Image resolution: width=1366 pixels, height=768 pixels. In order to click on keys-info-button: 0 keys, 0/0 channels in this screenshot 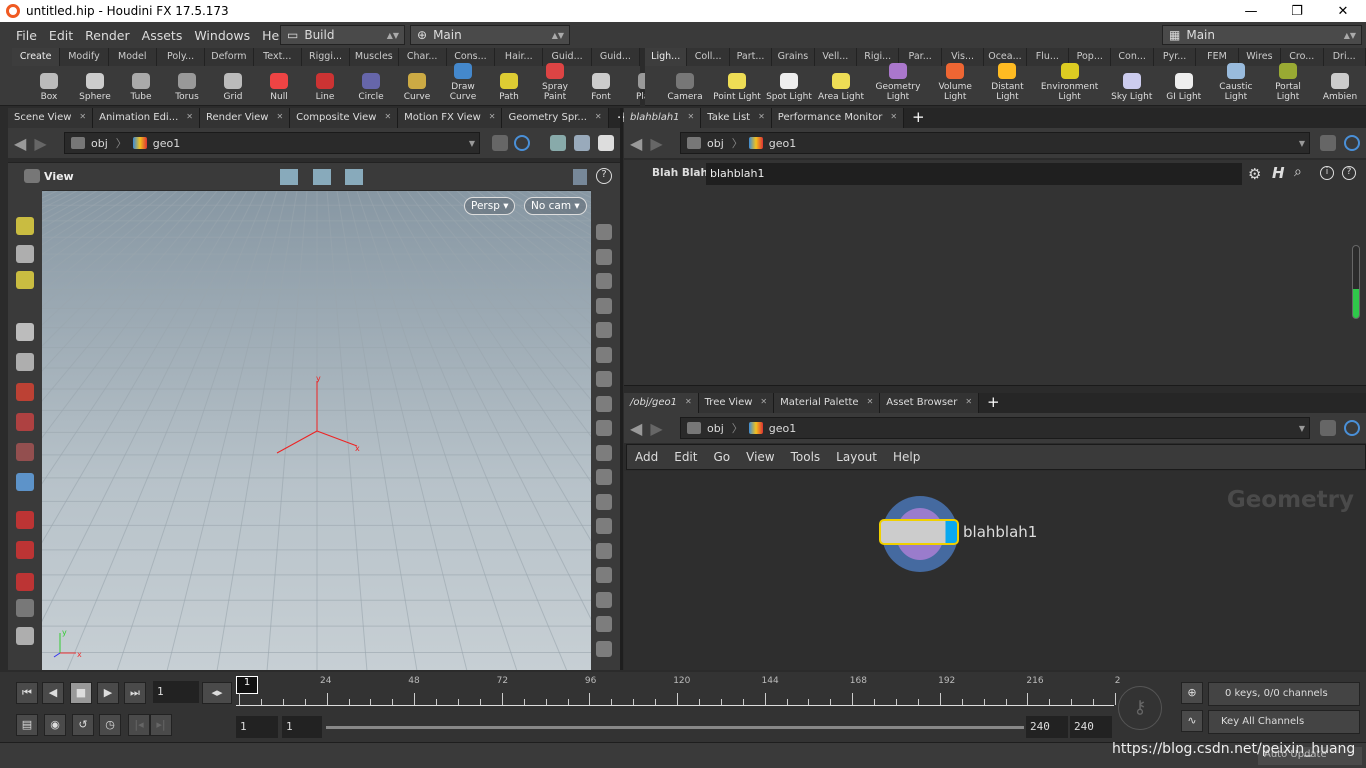, I will do `click(1284, 694)`.